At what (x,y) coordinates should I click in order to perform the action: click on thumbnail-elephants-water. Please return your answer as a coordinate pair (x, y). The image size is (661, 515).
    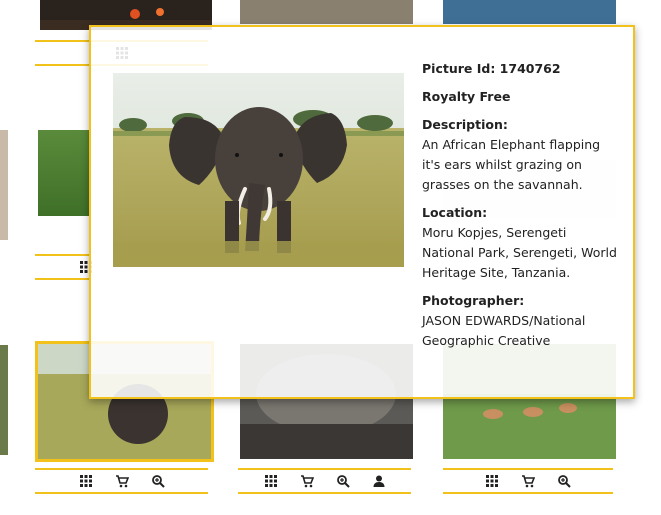
    Looking at the image, I should click on (326, 12).